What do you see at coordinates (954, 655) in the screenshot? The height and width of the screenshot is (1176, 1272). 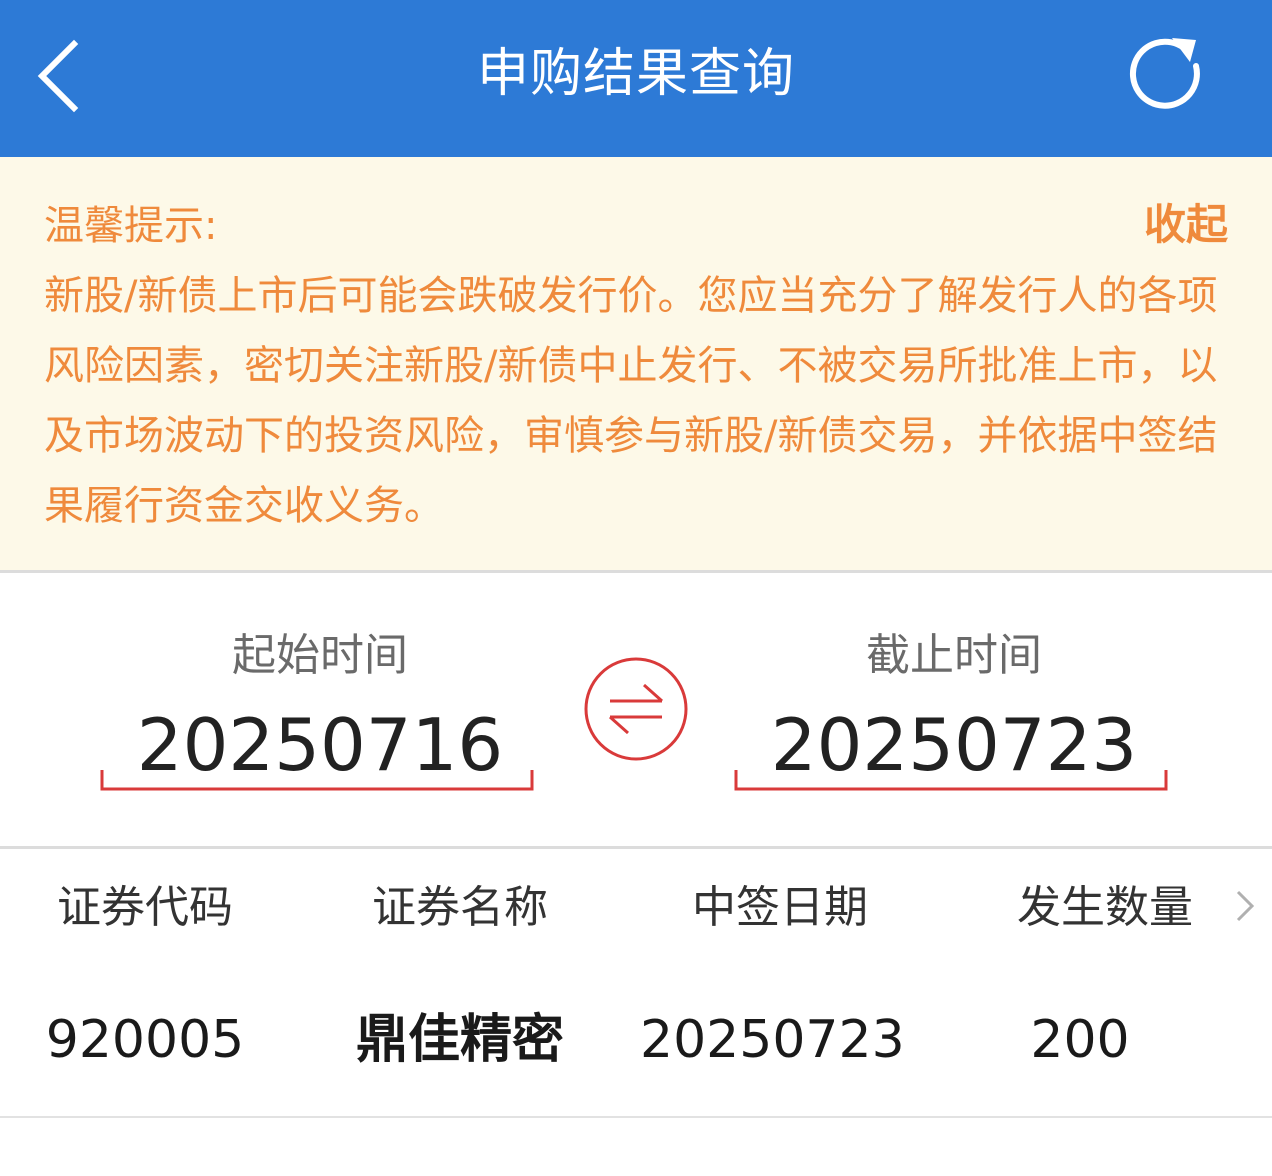 I see `end-date-label: 截止时间` at bounding box center [954, 655].